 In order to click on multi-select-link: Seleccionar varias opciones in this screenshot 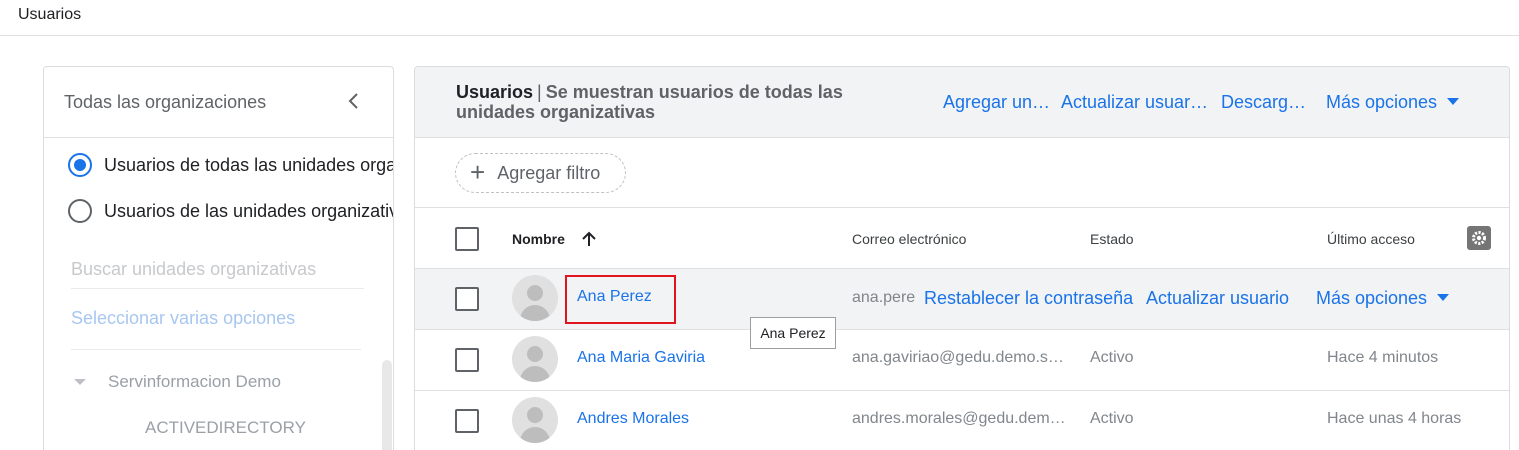, I will do `click(183, 318)`.